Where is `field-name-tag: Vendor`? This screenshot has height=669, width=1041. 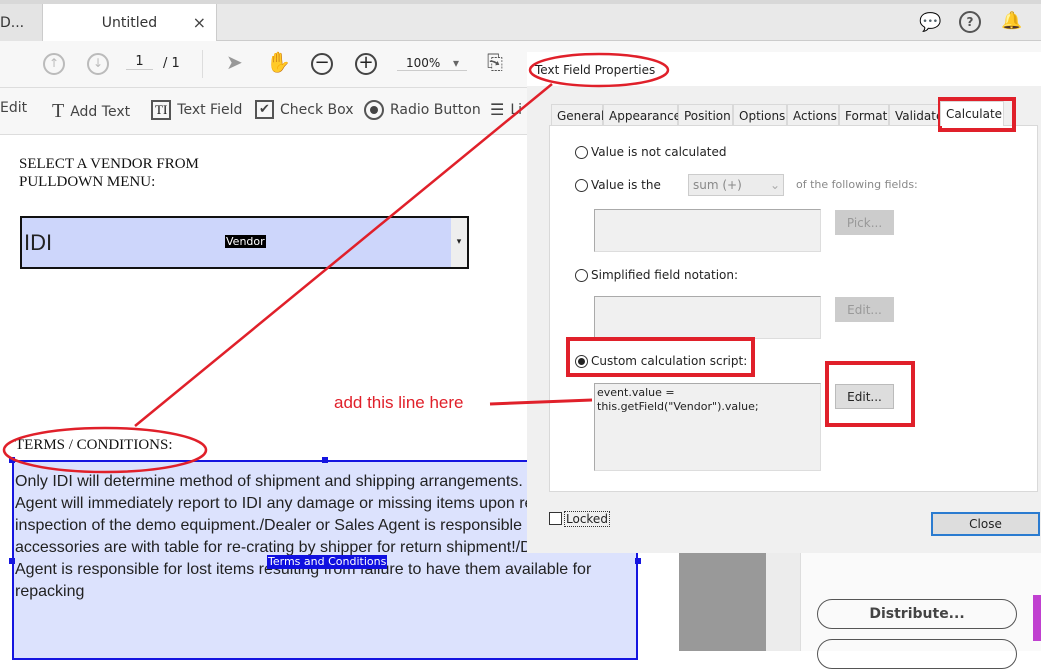 field-name-tag: Vendor is located at coordinates (245, 241).